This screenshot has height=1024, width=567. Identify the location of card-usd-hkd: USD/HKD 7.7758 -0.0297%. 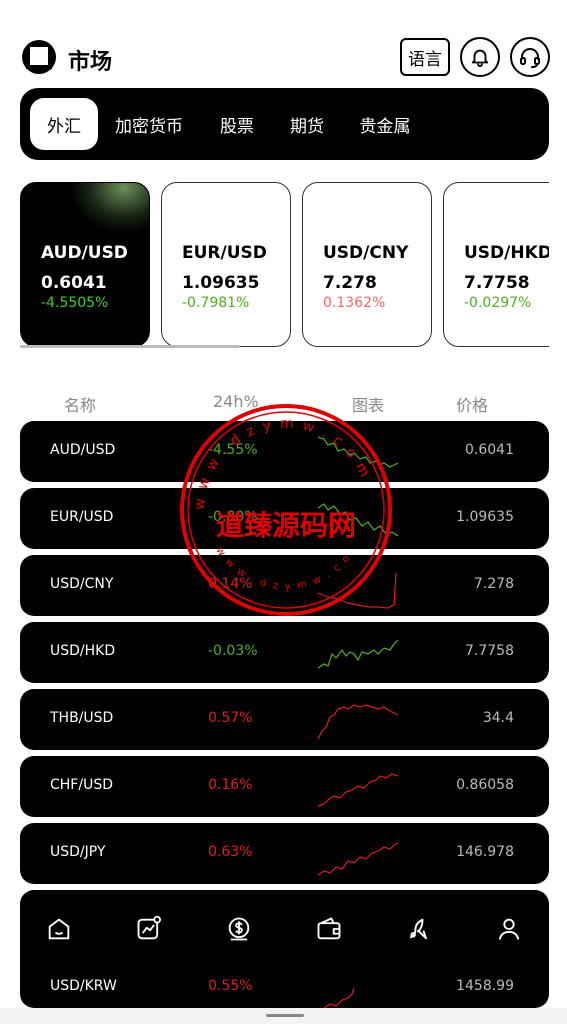
(496, 264).